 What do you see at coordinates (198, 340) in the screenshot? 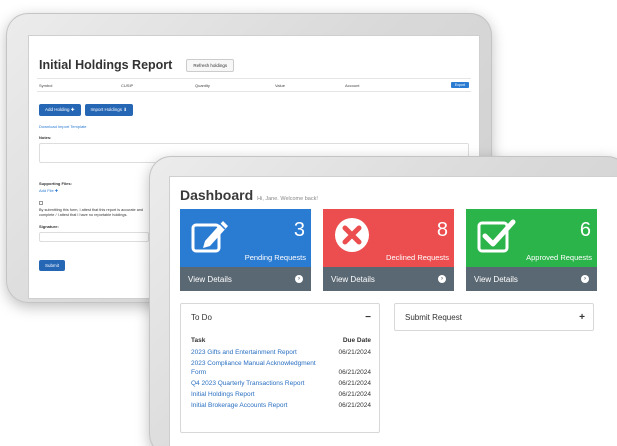
I see `col-task: Task` at bounding box center [198, 340].